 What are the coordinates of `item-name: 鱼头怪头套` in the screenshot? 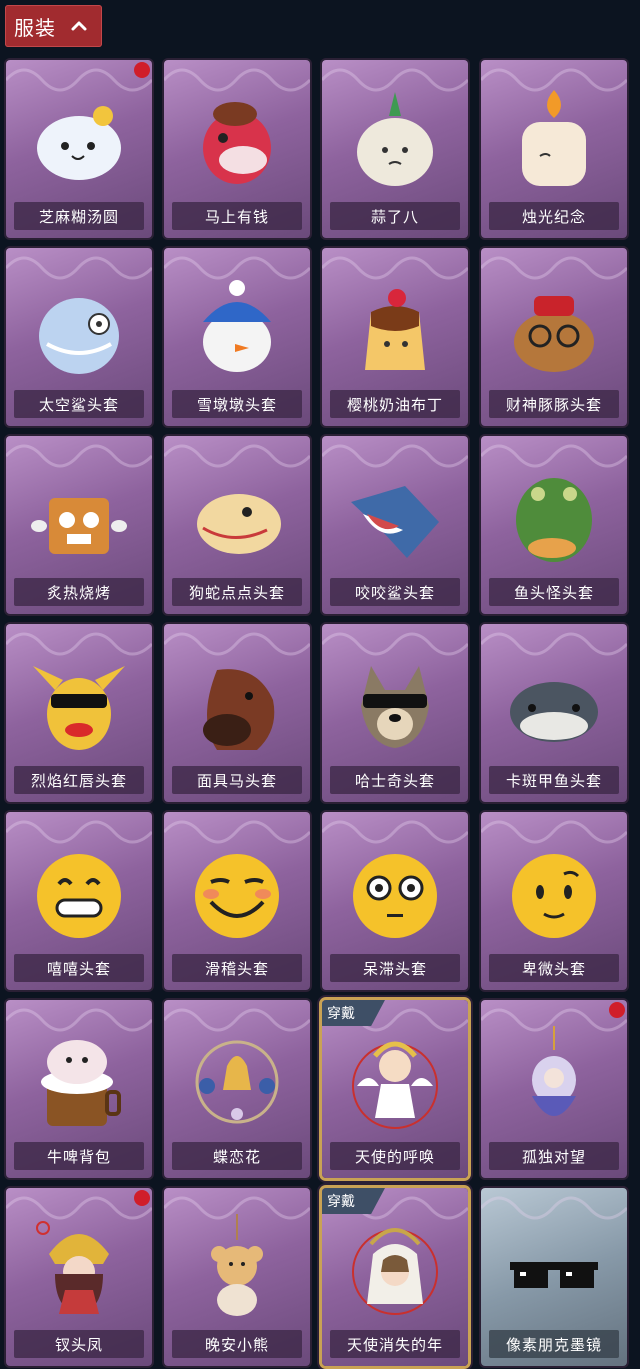 It's located at (554, 592).